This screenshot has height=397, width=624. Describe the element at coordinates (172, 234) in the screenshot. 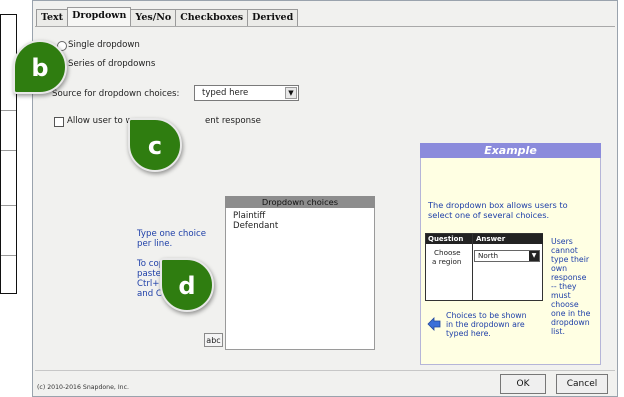

I see `instruction-text: Type one choice` at that location.